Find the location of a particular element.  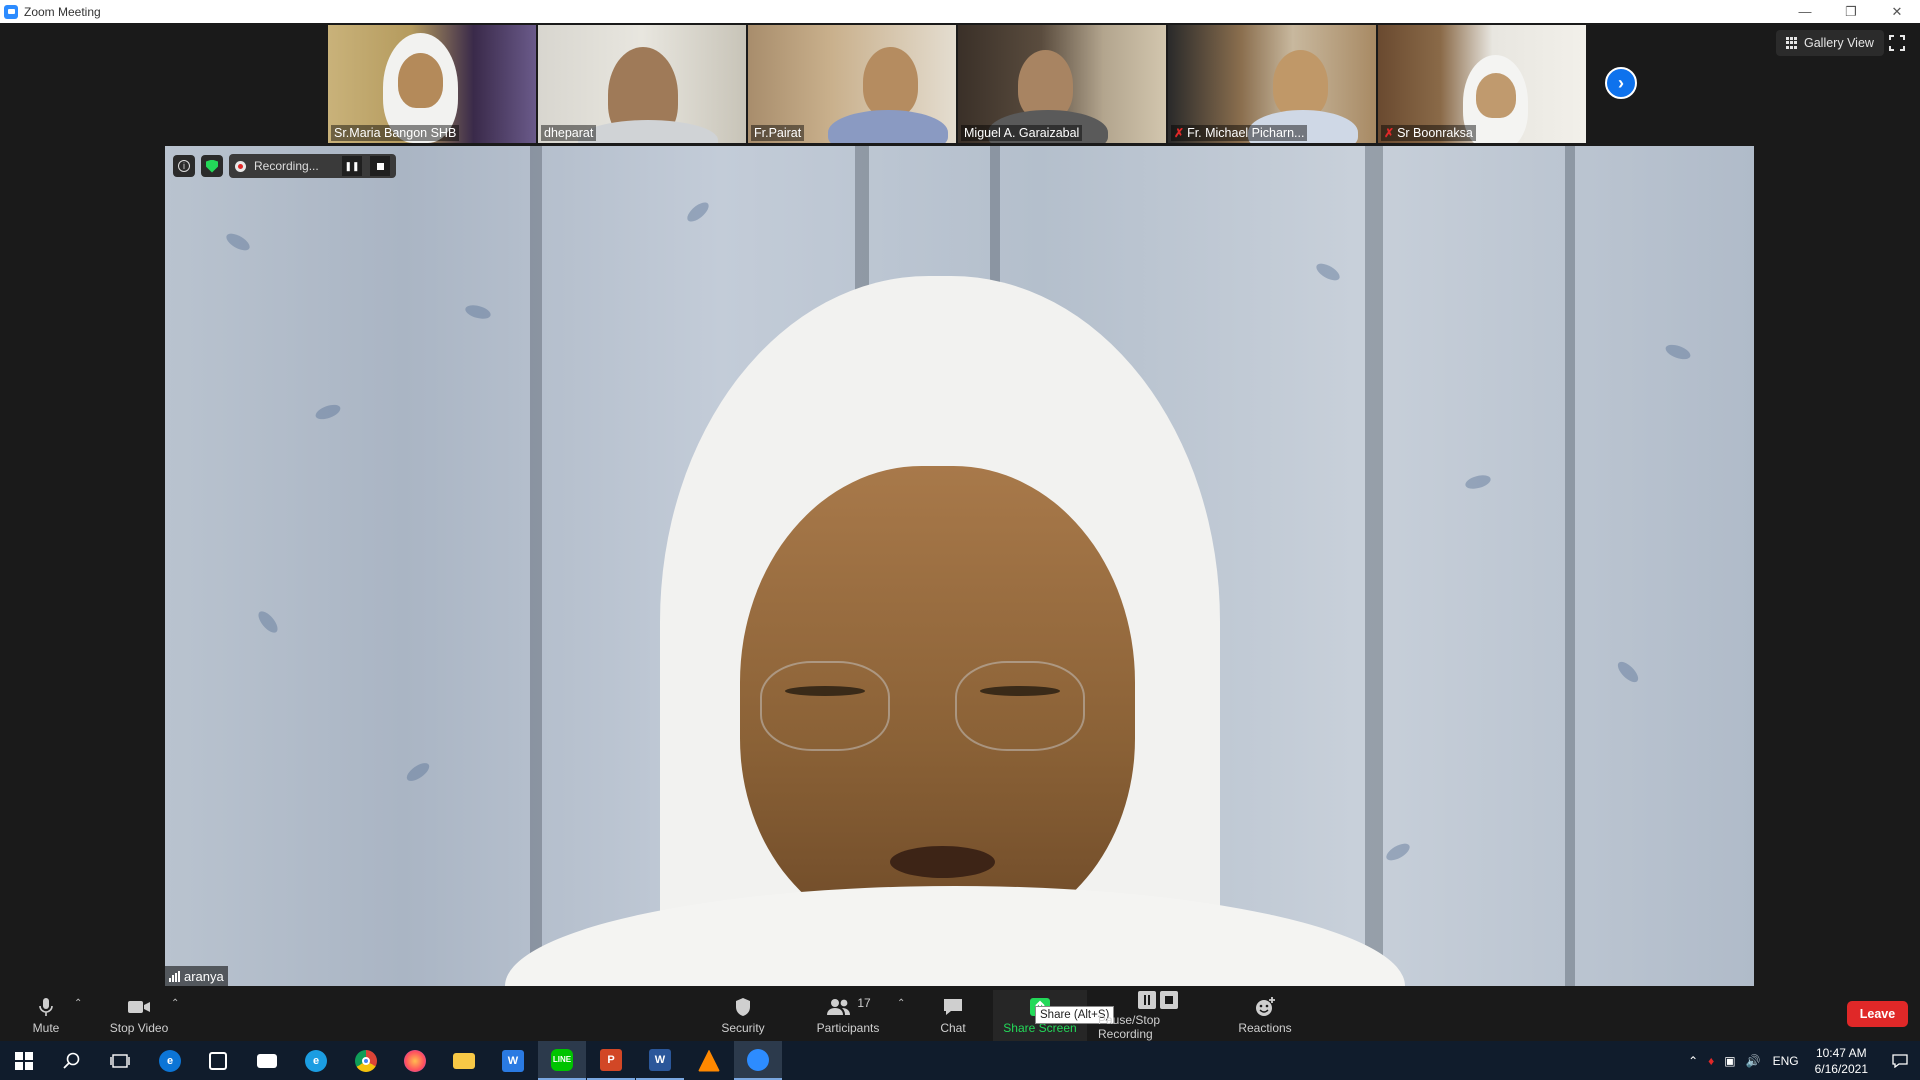

muted-mic-icon: ✗ is located at coordinates (1179, 133).